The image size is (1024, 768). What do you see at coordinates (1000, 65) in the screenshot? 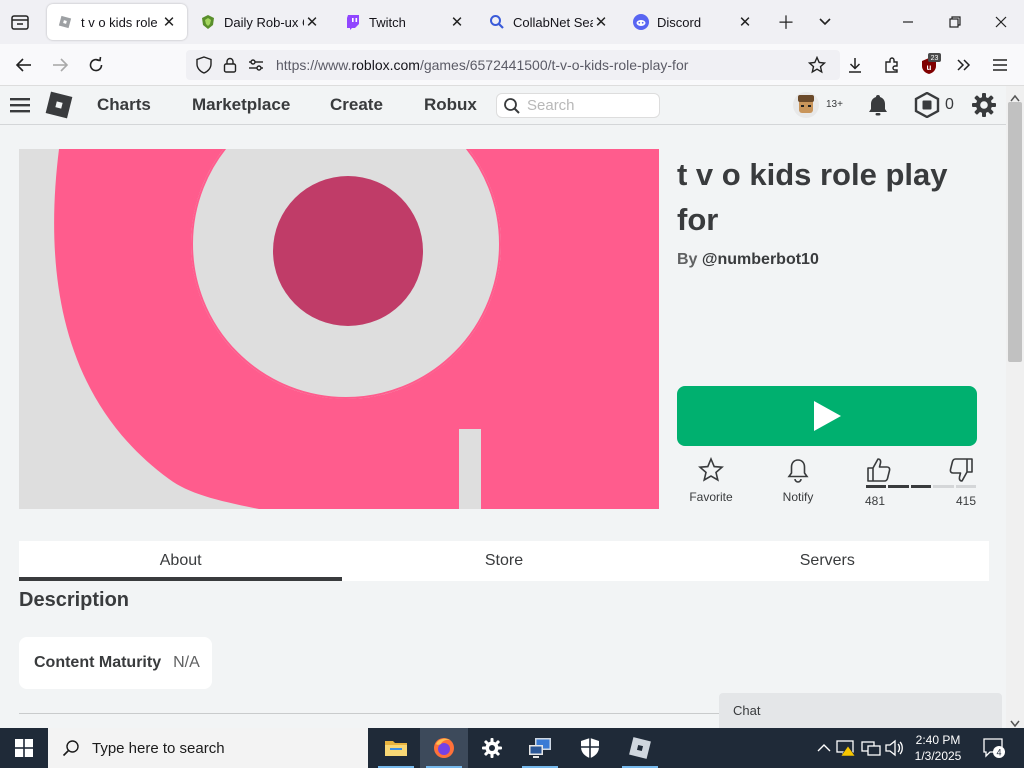
I see `hamburger-menu-icon` at bounding box center [1000, 65].